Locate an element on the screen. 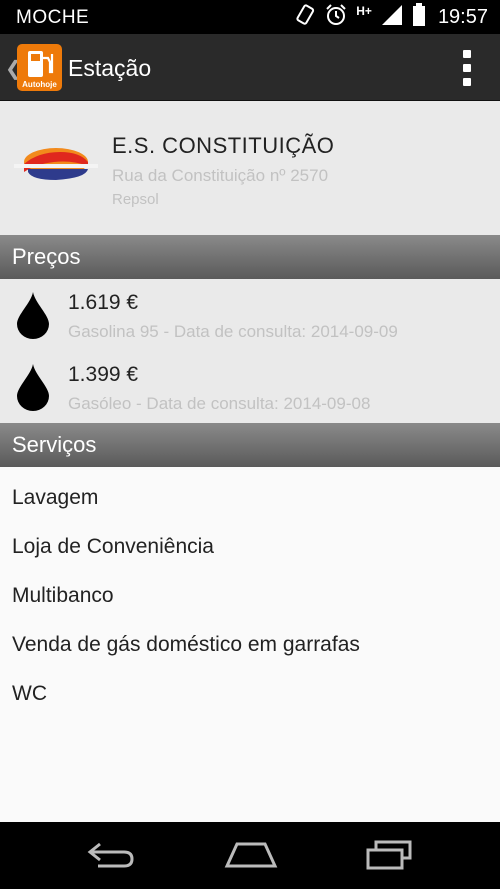 The width and height of the screenshot is (500, 889). services-header: Serviços is located at coordinates (250, 445).